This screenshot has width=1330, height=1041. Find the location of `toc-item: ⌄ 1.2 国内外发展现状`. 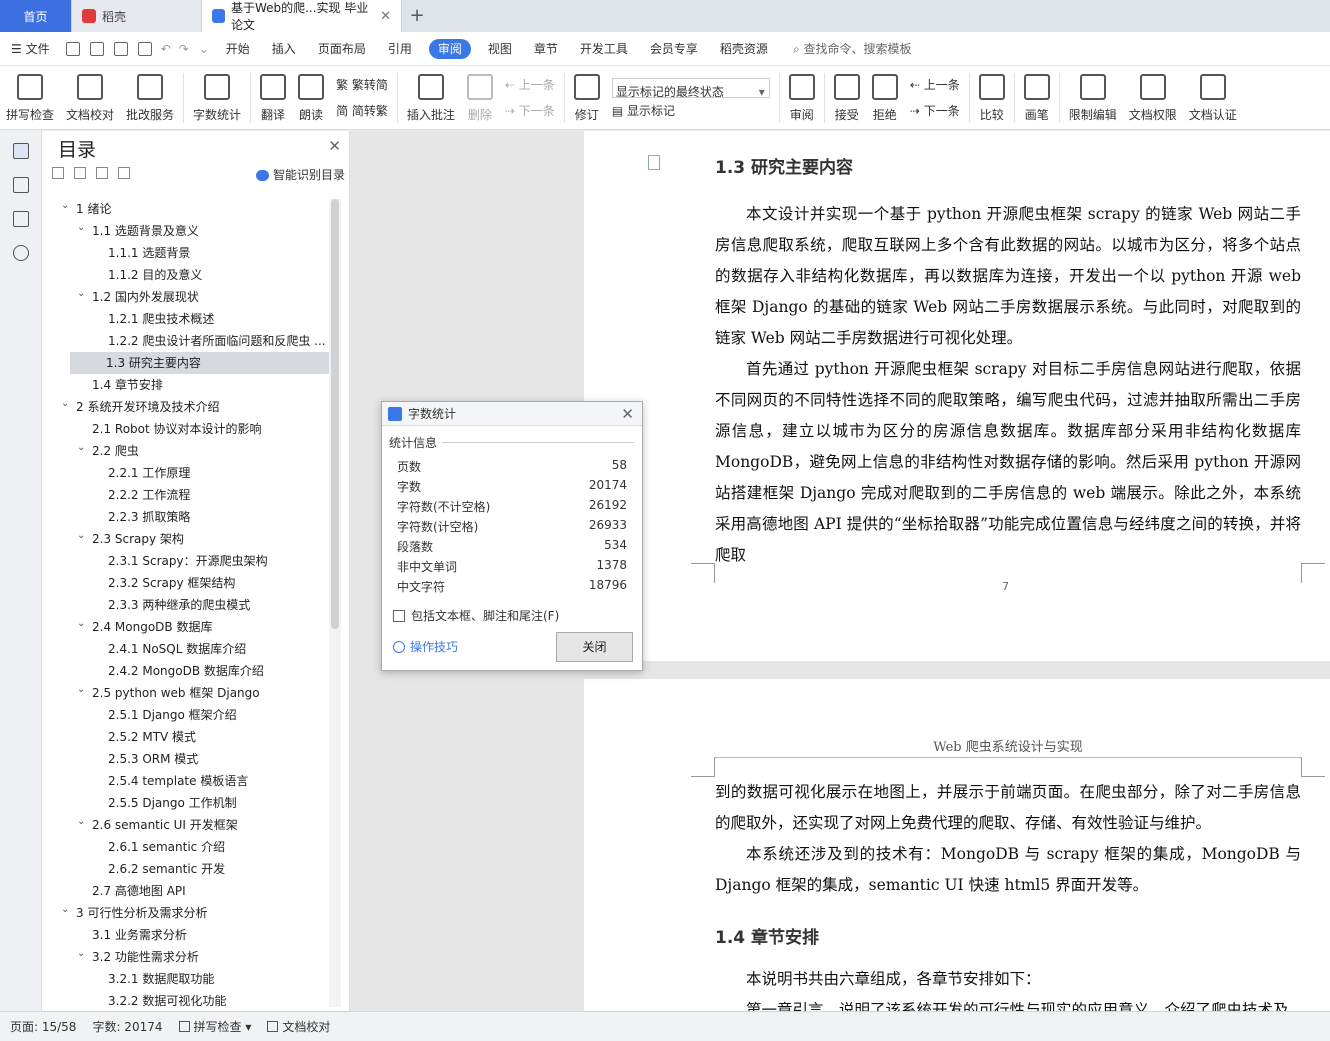

toc-item: ⌄ 1.2 国内外发展现状 is located at coordinates (187, 297).